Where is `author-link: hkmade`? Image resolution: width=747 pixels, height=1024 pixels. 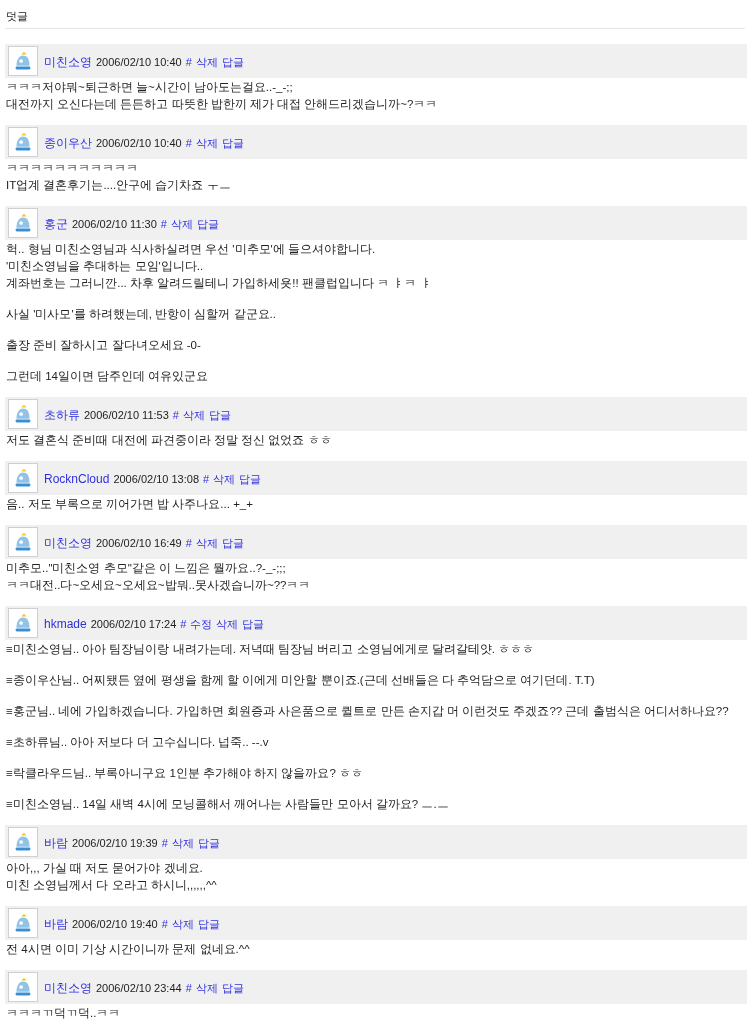
author-link: hkmade is located at coordinates (65, 624).